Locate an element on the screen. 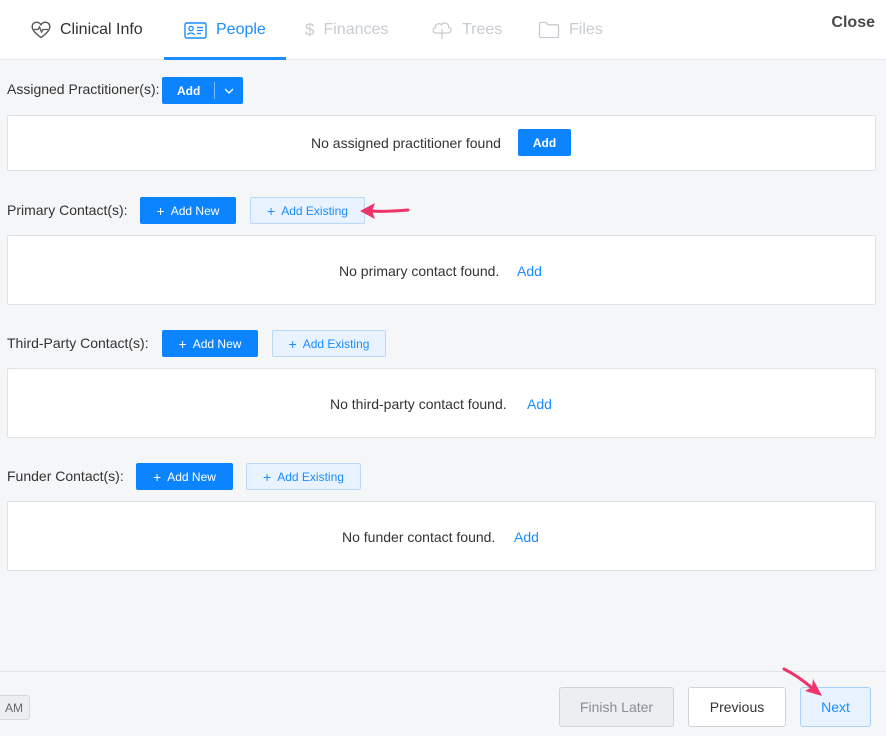 The width and height of the screenshot is (886, 736). funder-empty-add-link: Add is located at coordinates (526, 537).